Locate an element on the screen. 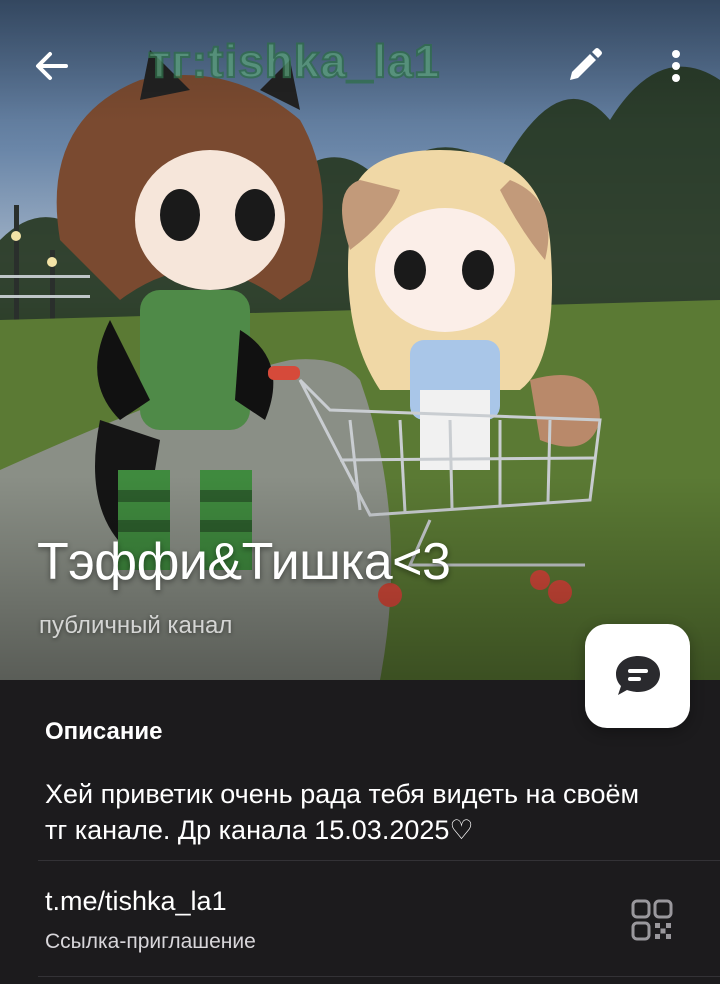 The width and height of the screenshot is (720, 984). channel-title: Тэффи&Тишка<3 is located at coordinates (244, 562).